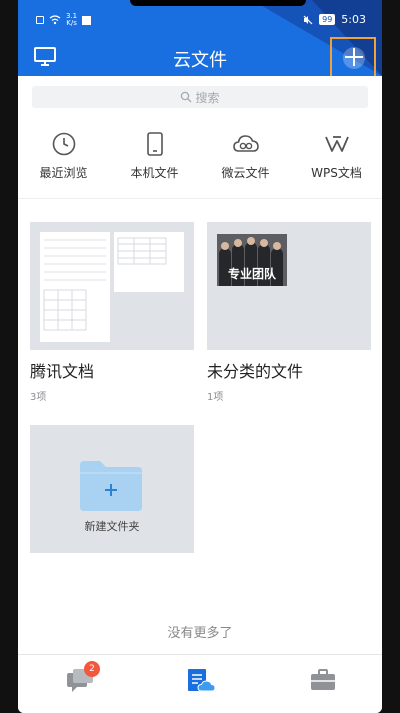 The width and height of the screenshot is (400, 713). What do you see at coordinates (87, 20) in the screenshot?
I see `notification-icon` at bounding box center [87, 20].